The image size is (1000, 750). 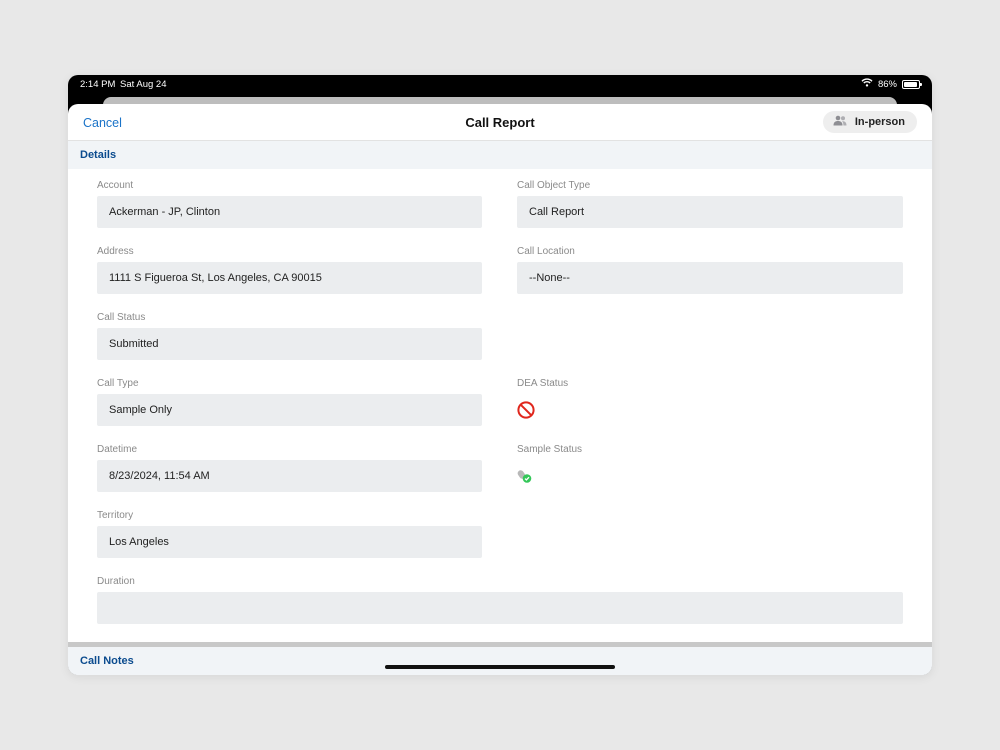 What do you see at coordinates (500, 667) in the screenshot?
I see `home-indicator` at bounding box center [500, 667].